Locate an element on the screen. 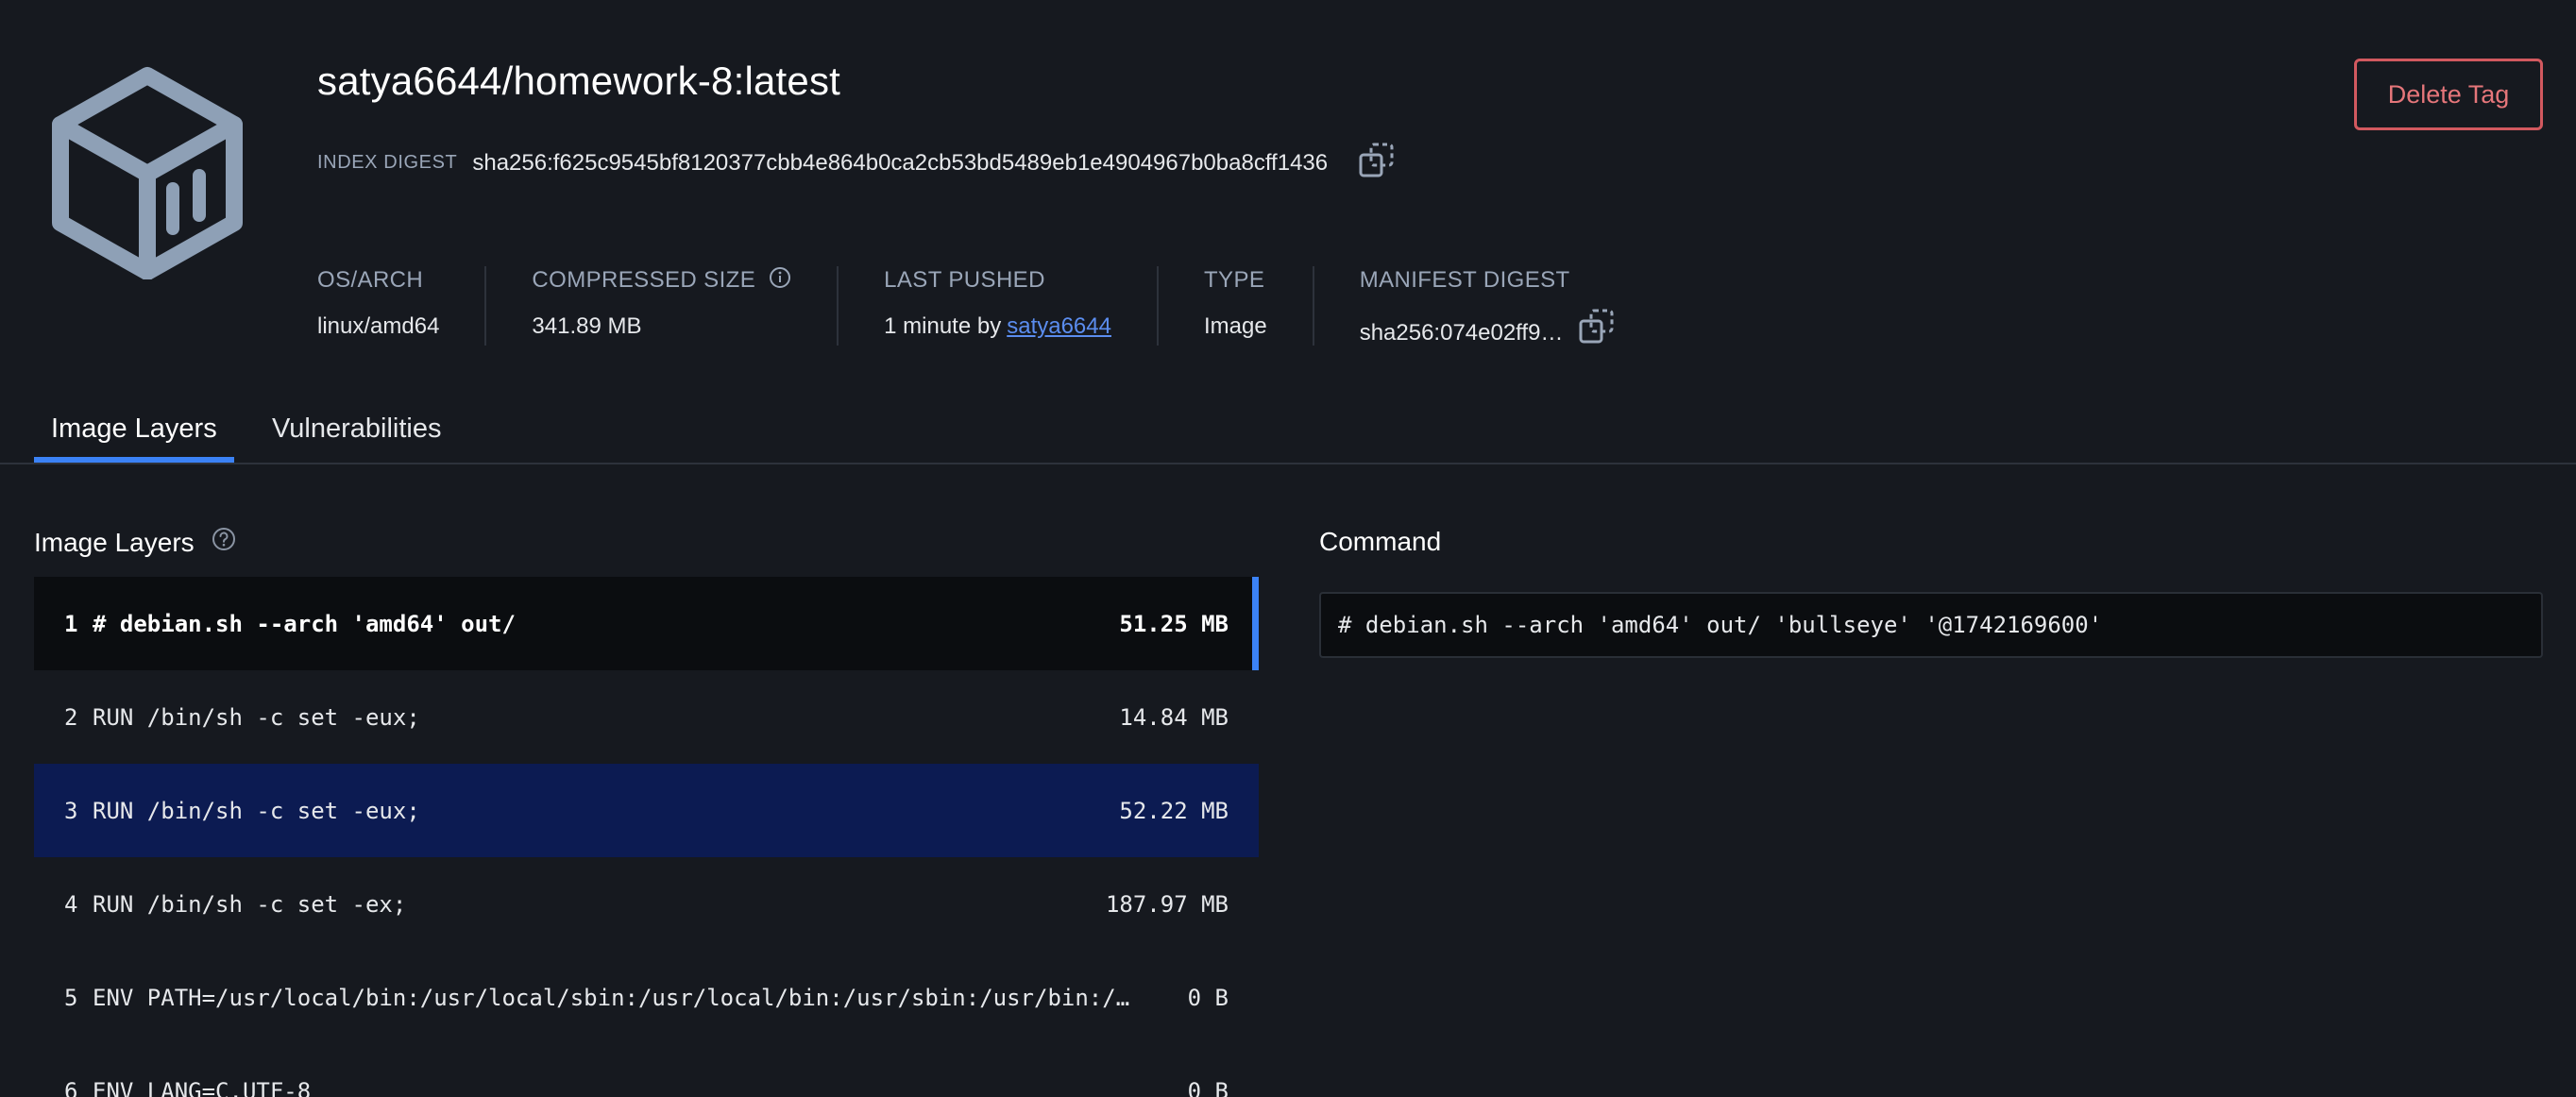 The width and height of the screenshot is (2576, 1097). command-heading: Command is located at coordinates (1380, 541).